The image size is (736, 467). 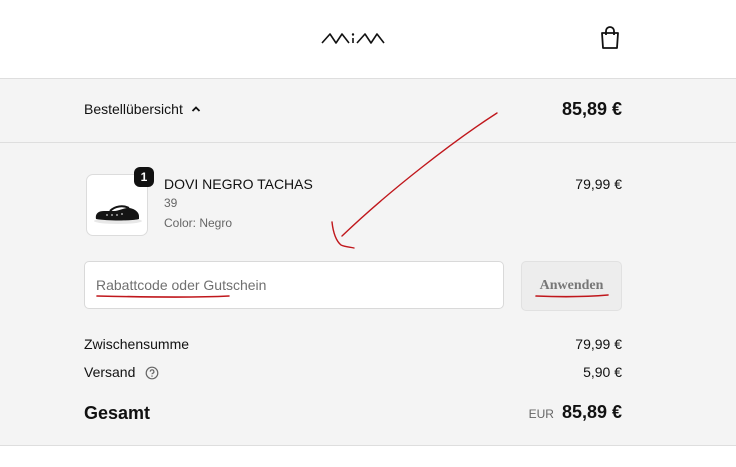 What do you see at coordinates (110, 372) in the screenshot?
I see `shipping-label: Versand` at bounding box center [110, 372].